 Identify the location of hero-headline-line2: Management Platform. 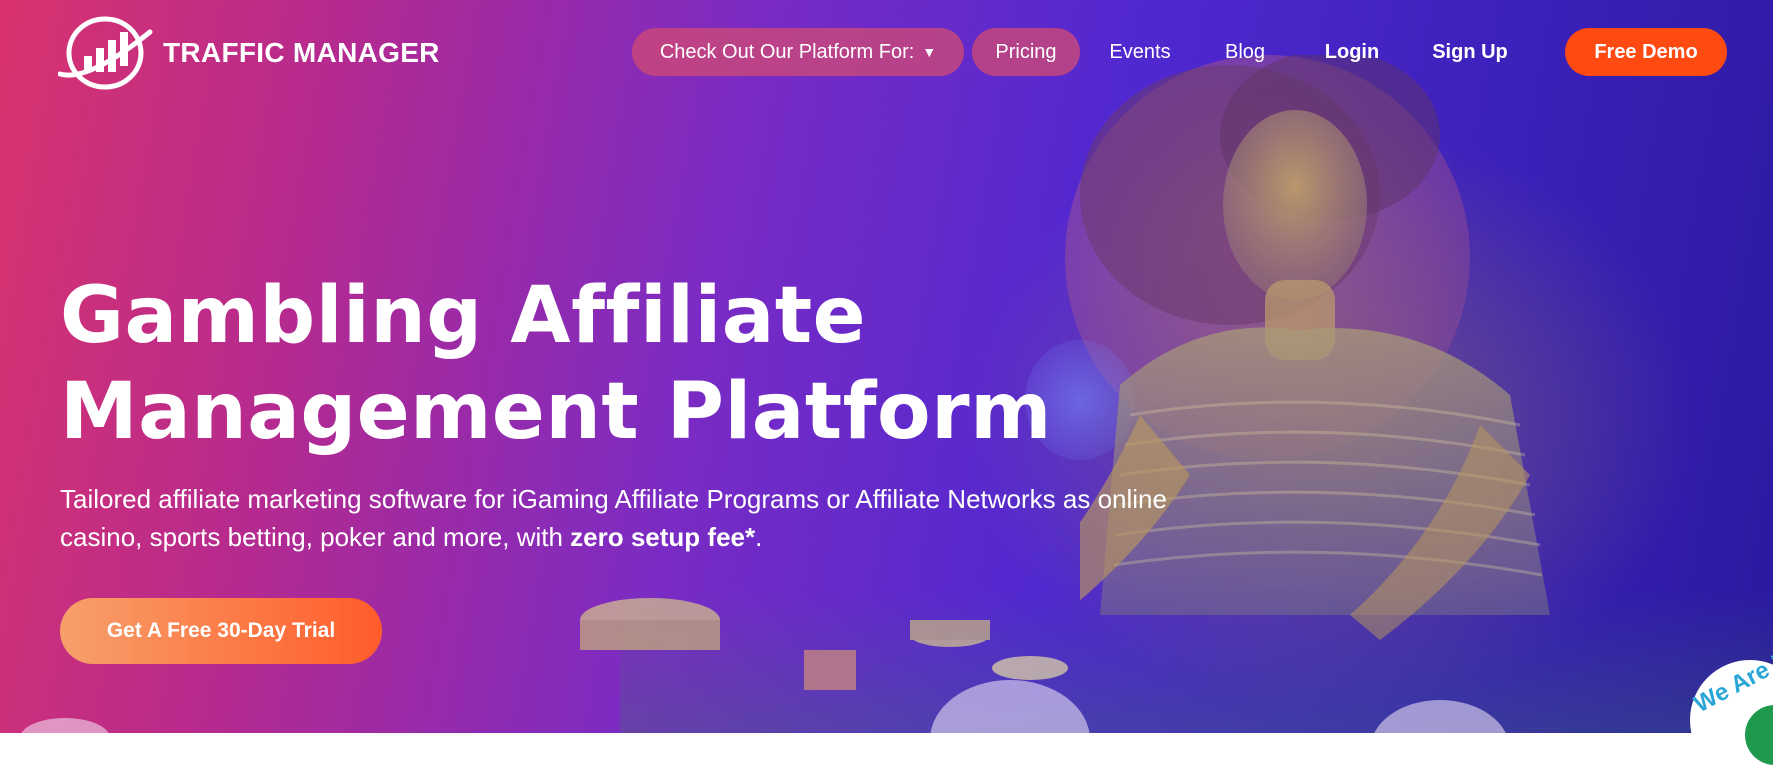
(556, 412).